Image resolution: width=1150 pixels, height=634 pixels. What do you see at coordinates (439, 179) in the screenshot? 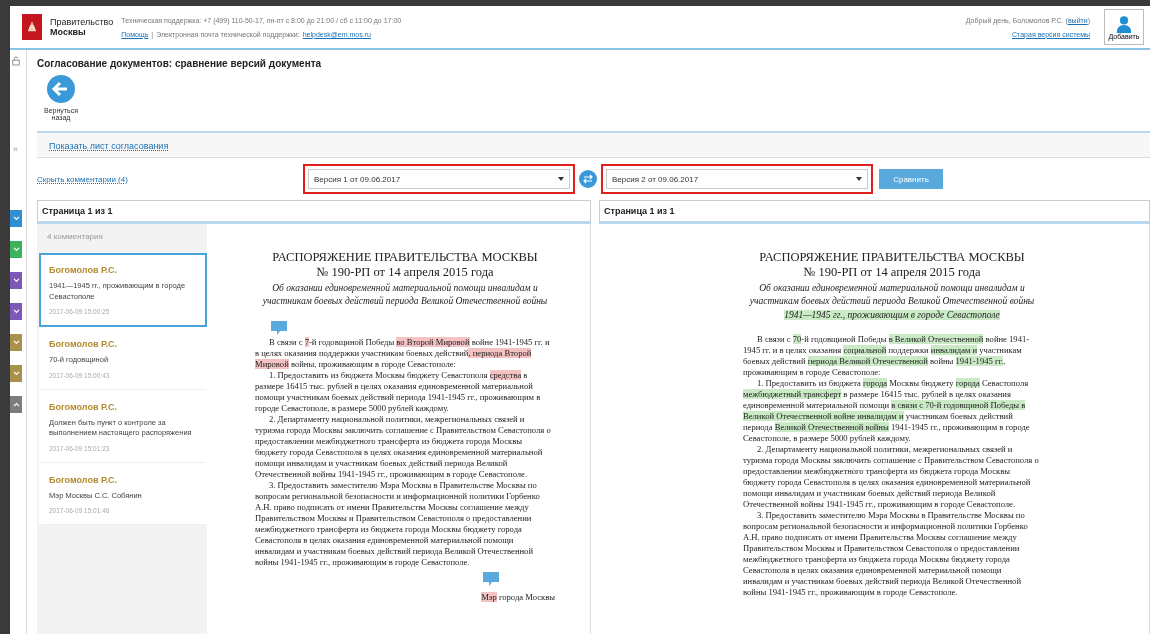
I see `version-select: Версия 1 от 09.06.2017` at bounding box center [439, 179].